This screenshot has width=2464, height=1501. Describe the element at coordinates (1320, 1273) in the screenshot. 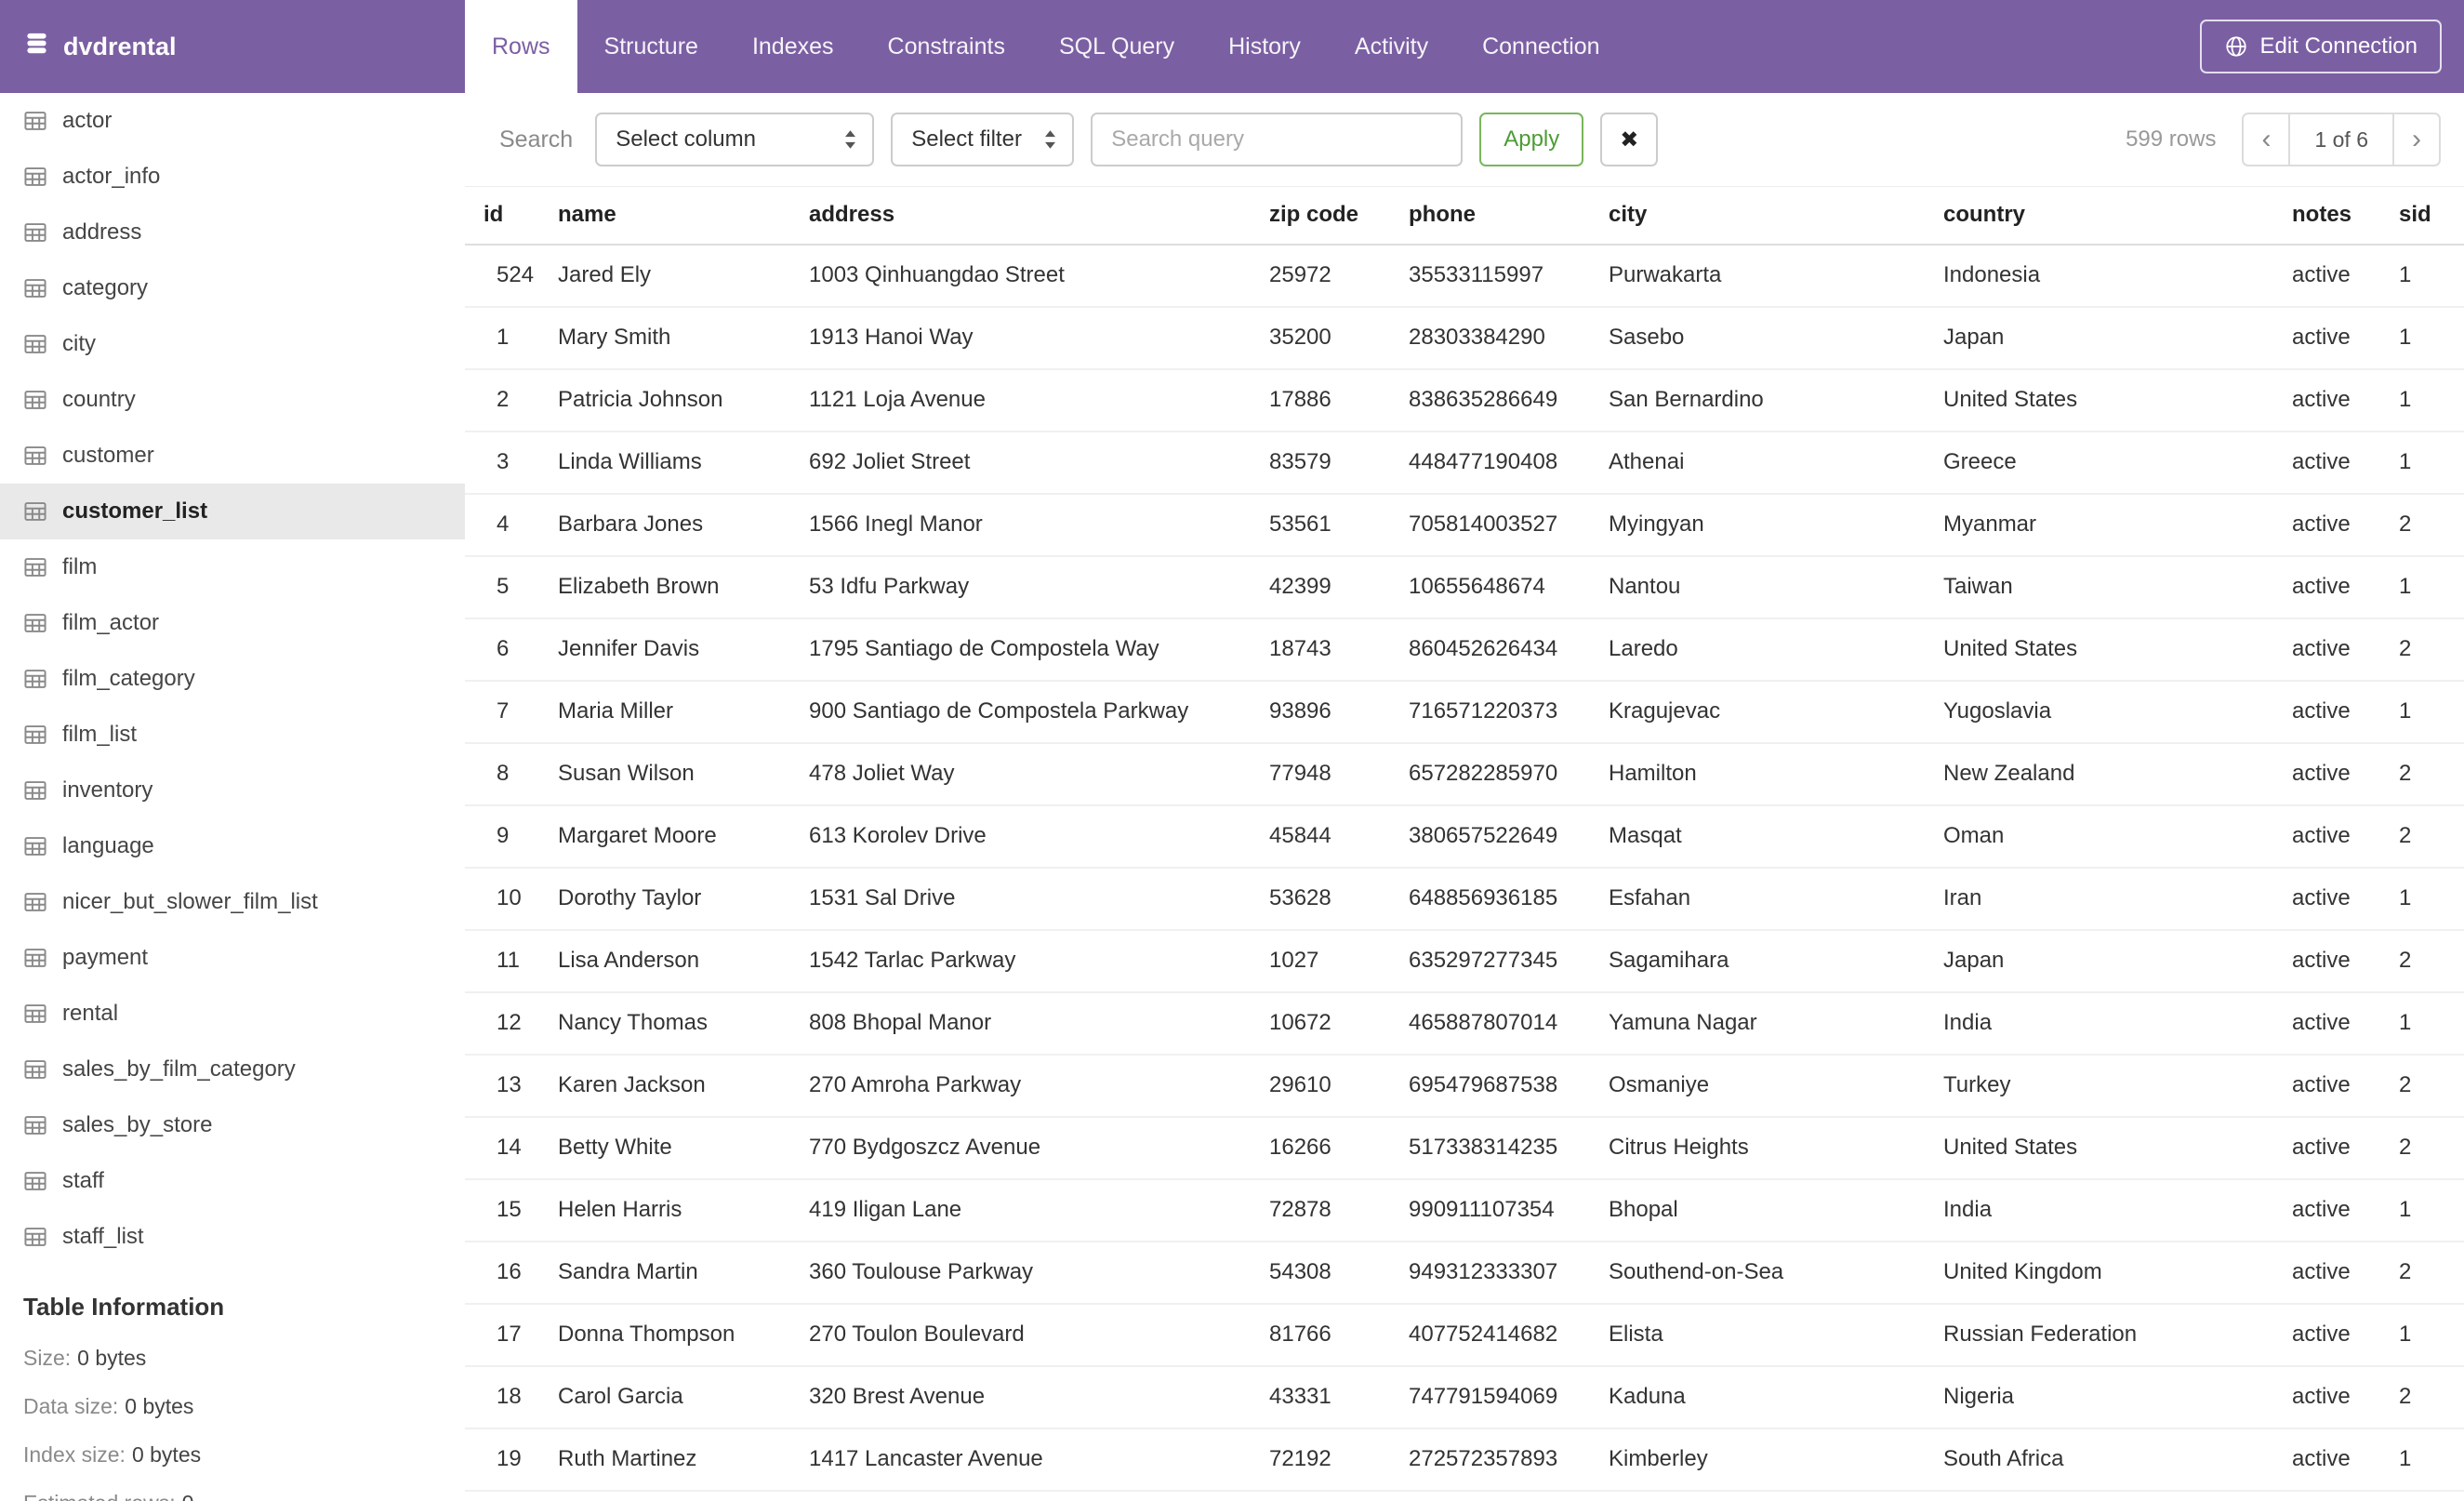

I see `cell-zip-code: 54308` at that location.